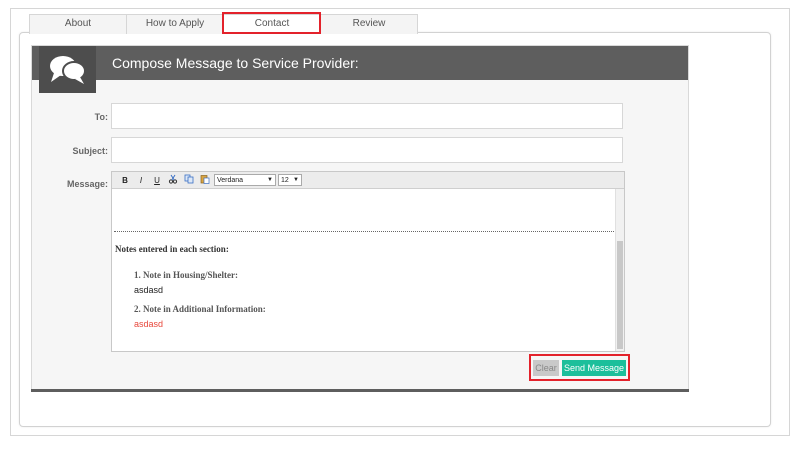 The image size is (800, 459). Describe the element at coordinates (230, 180) in the screenshot. I see `font-select-value: Verdana` at that location.